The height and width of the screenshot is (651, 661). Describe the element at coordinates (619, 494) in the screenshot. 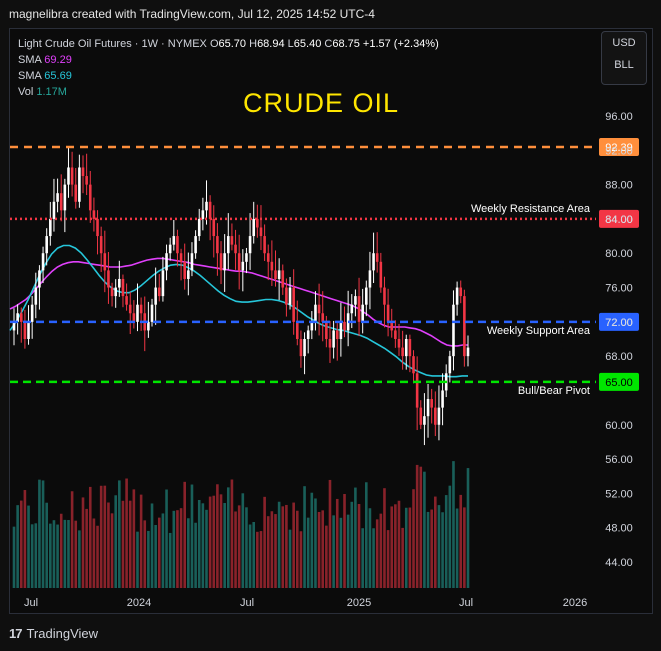

I see `price-tick-label: 52.00` at that location.